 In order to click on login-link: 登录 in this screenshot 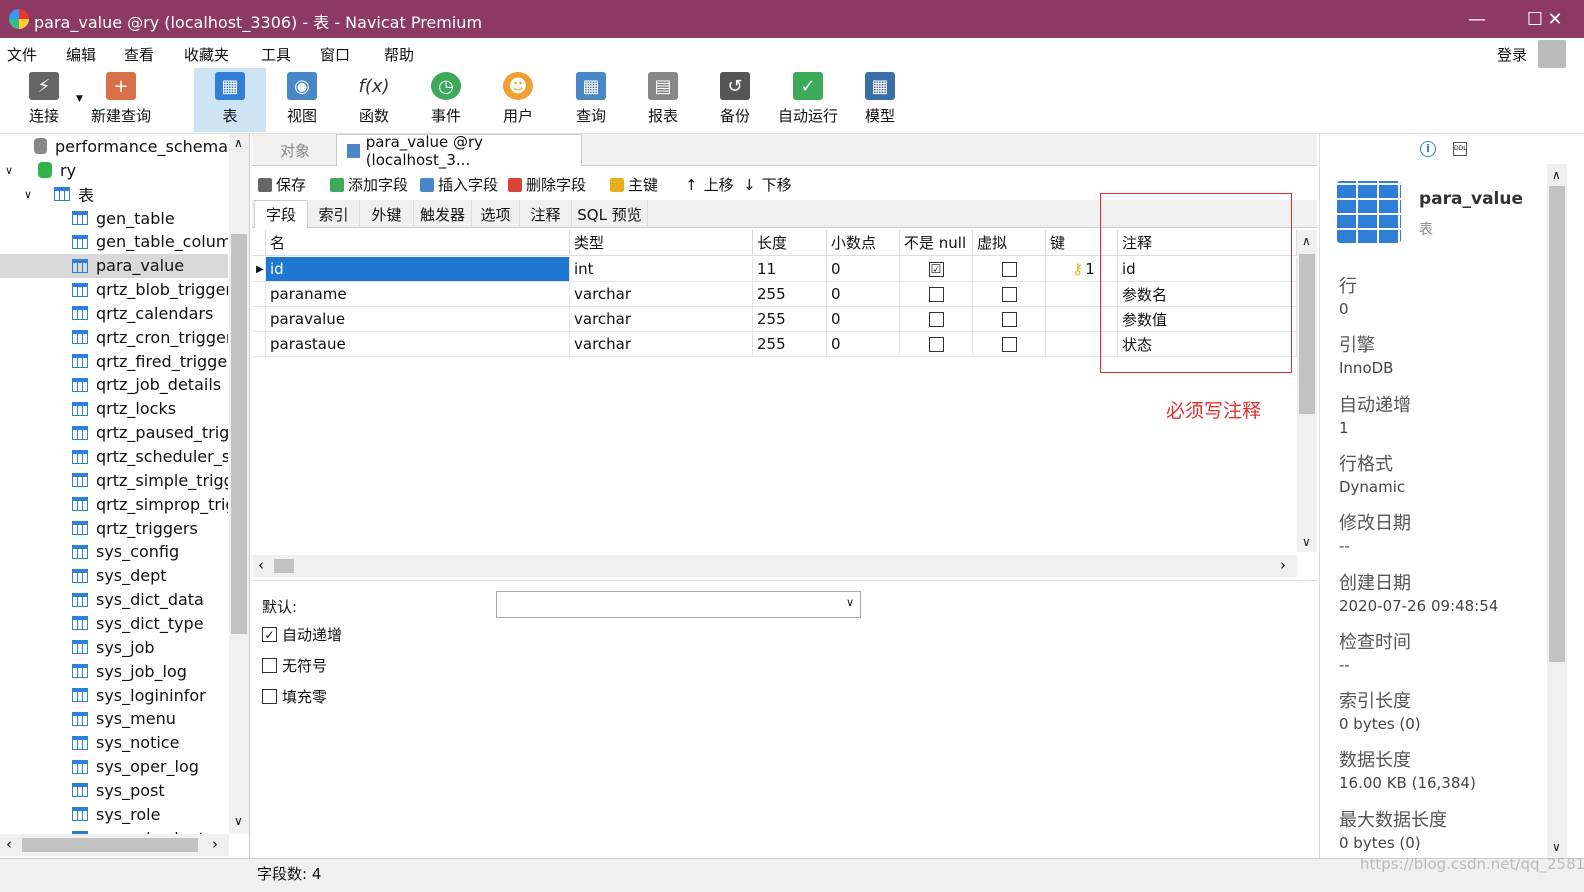, I will do `click(1512, 54)`.